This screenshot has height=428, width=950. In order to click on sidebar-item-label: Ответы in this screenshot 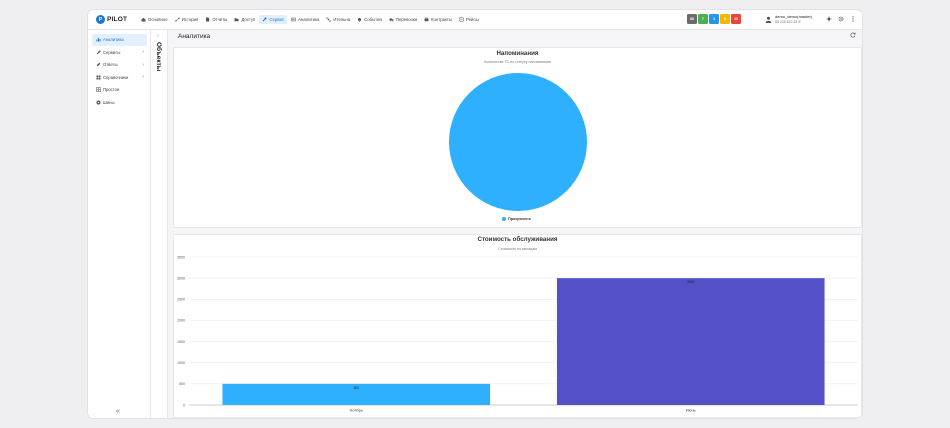, I will do `click(110, 65)`.